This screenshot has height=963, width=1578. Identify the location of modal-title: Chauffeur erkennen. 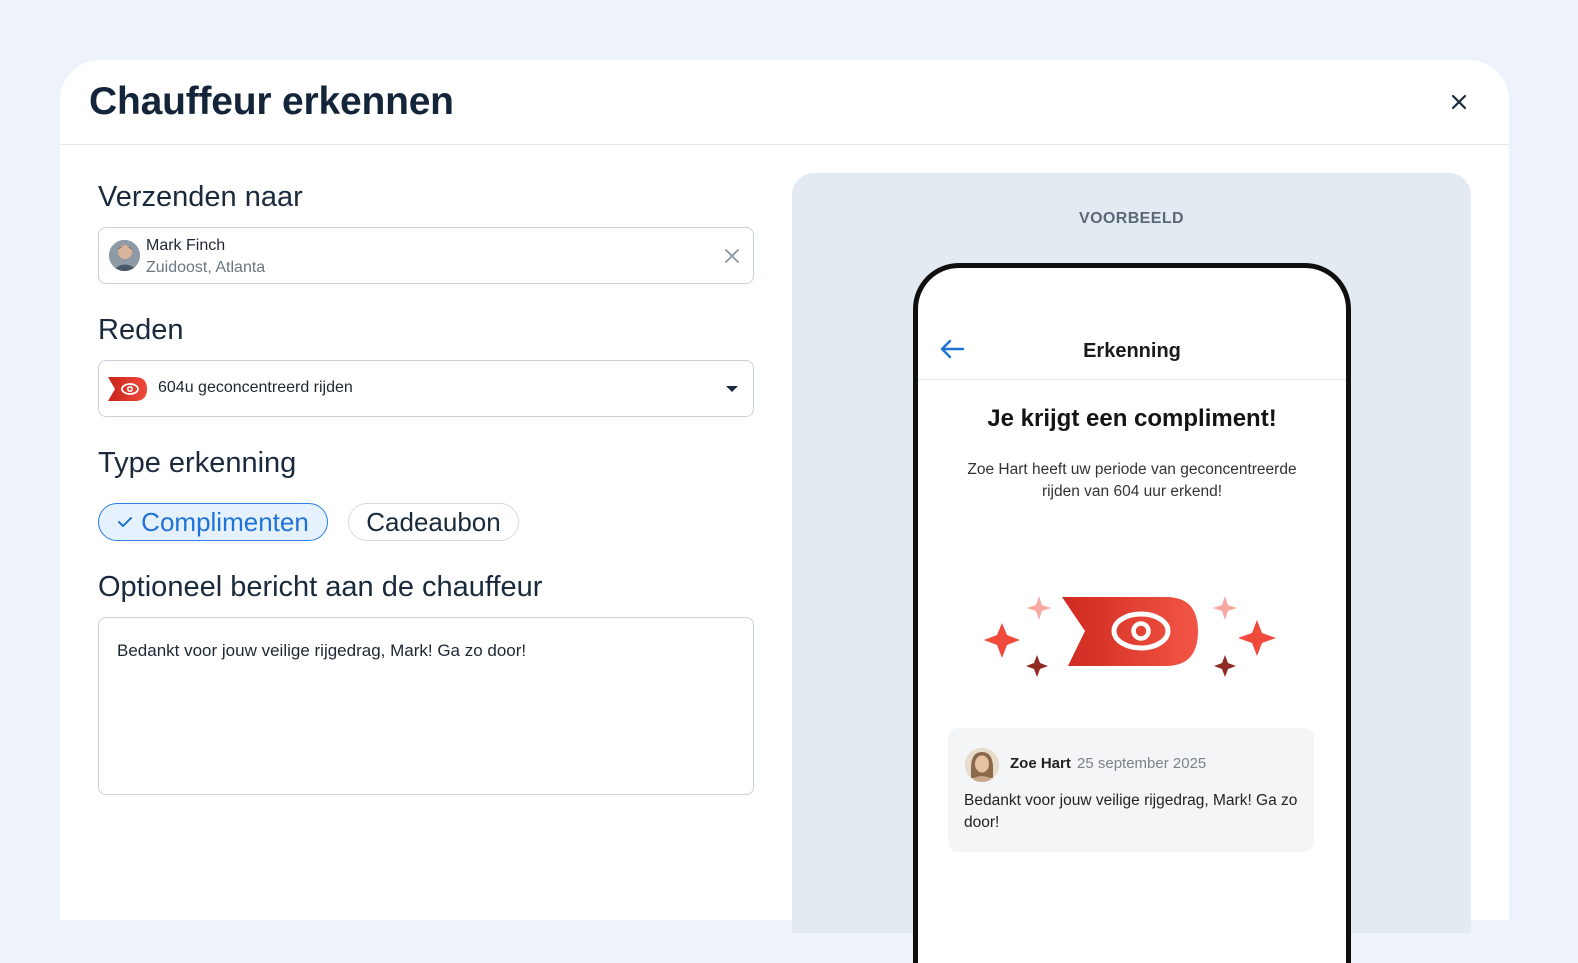
(271, 101).